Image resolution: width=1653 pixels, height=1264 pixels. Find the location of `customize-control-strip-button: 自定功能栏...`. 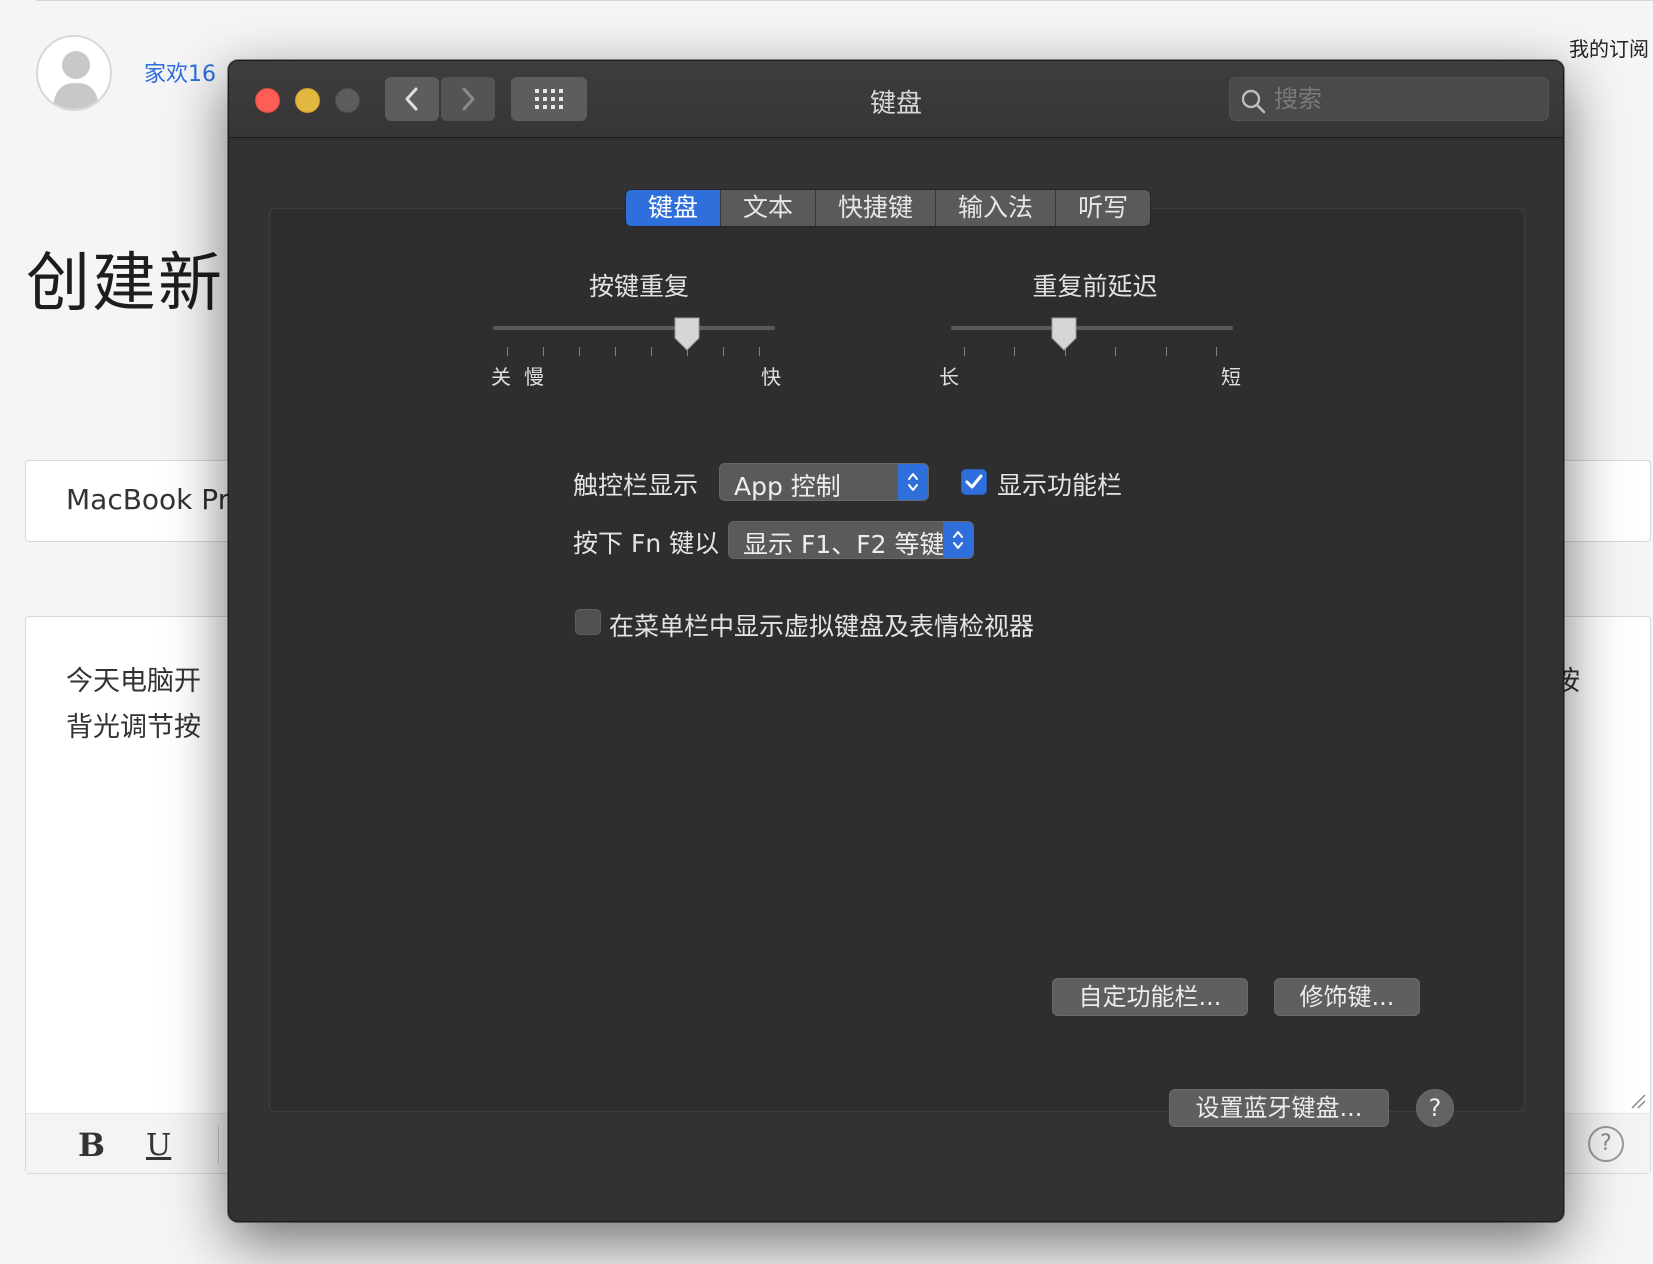

customize-control-strip-button: 自定功能栏... is located at coordinates (1150, 997).